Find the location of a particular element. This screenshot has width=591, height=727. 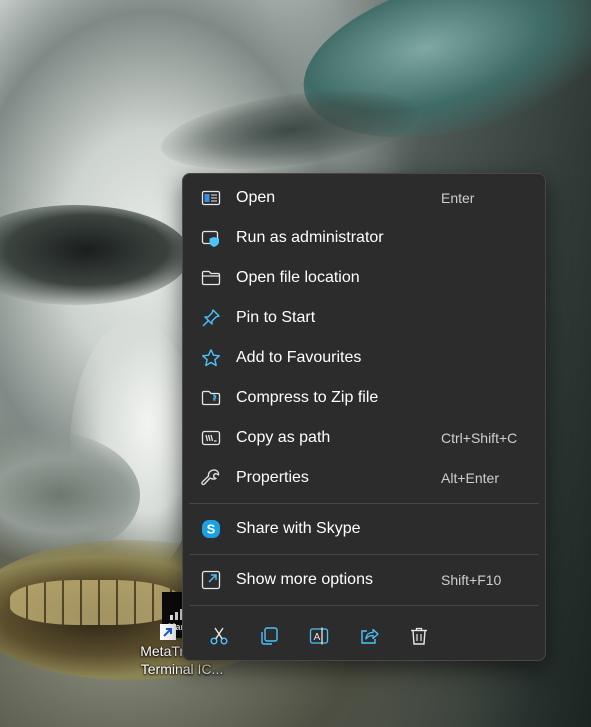

menu-item-share-with-skype: S Share with Skype is located at coordinates (364, 529).